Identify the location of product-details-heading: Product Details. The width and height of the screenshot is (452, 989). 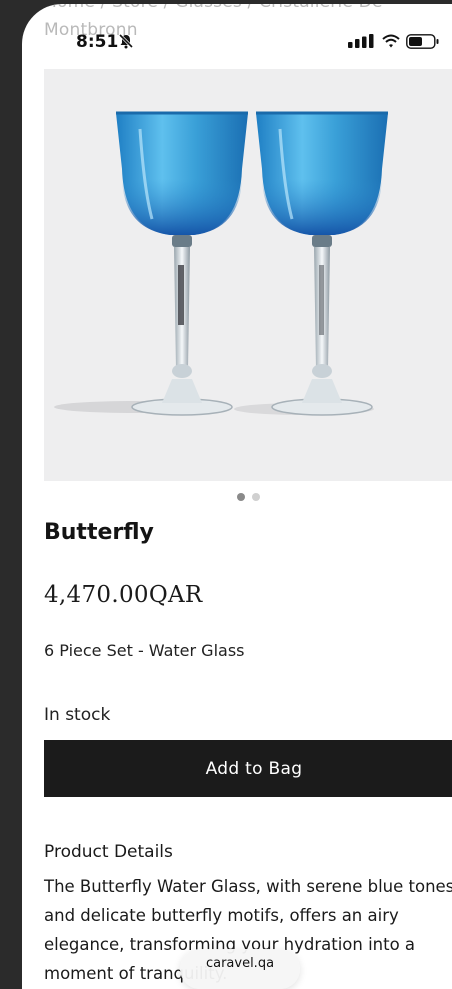
(108, 852).